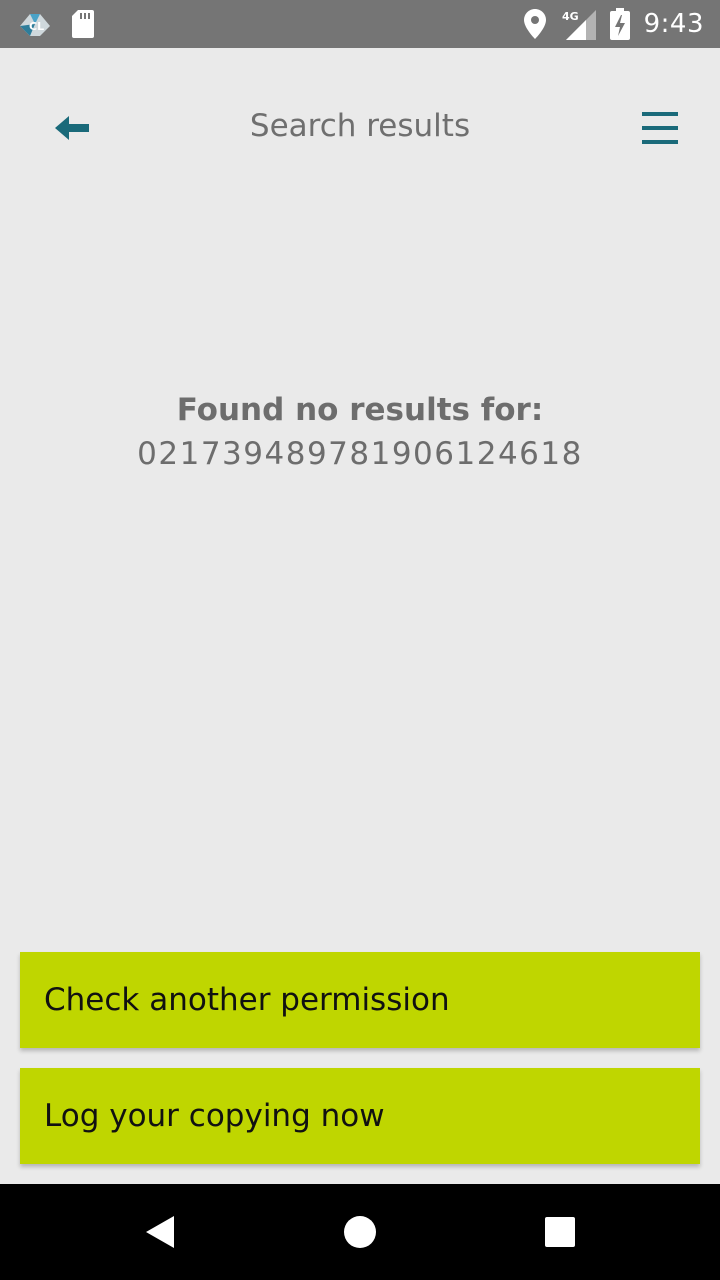 This screenshot has width=720, height=1280. I want to click on back-arrow-icon, so click(72, 128).